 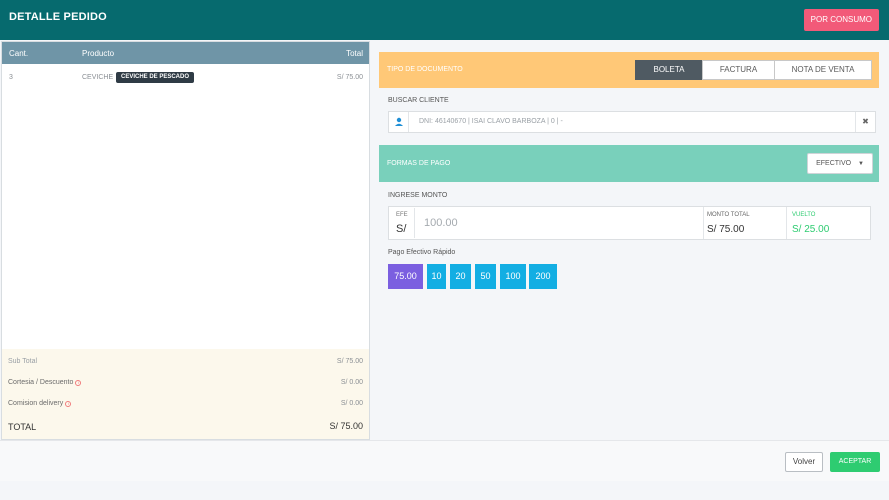 What do you see at coordinates (98, 77) in the screenshot?
I see `row-product: CEVICHE` at bounding box center [98, 77].